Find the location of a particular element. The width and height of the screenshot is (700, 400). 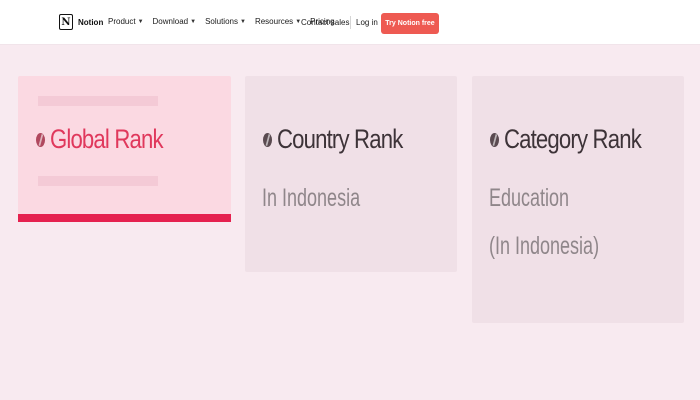

nav-item-solutions: Solutions ▼ is located at coordinates (225, 21).